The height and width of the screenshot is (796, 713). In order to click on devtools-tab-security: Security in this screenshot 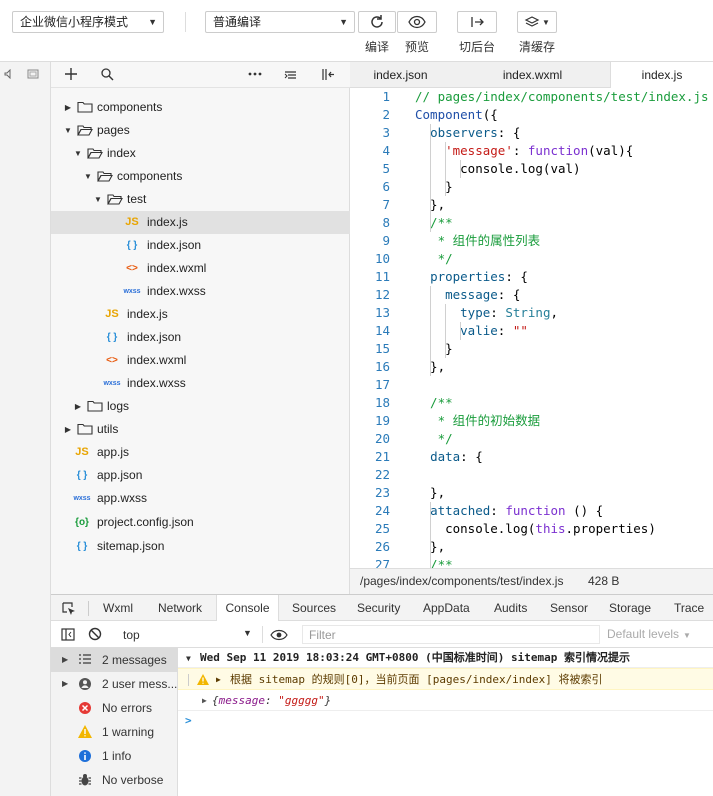, I will do `click(378, 608)`.